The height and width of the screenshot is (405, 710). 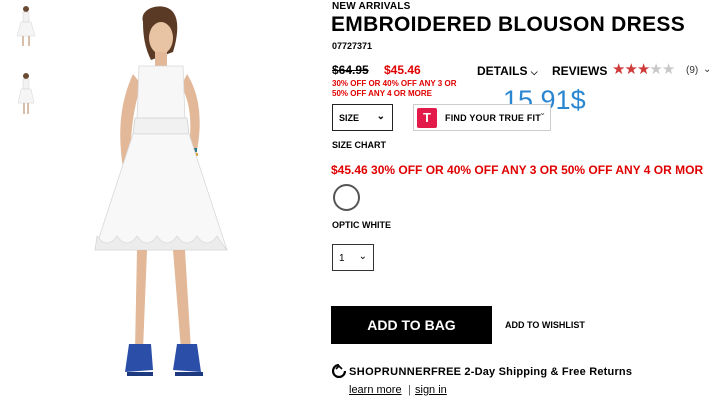 I want to click on add-to-wishlist-link: ADD TO WISHLIST, so click(x=545, y=325).